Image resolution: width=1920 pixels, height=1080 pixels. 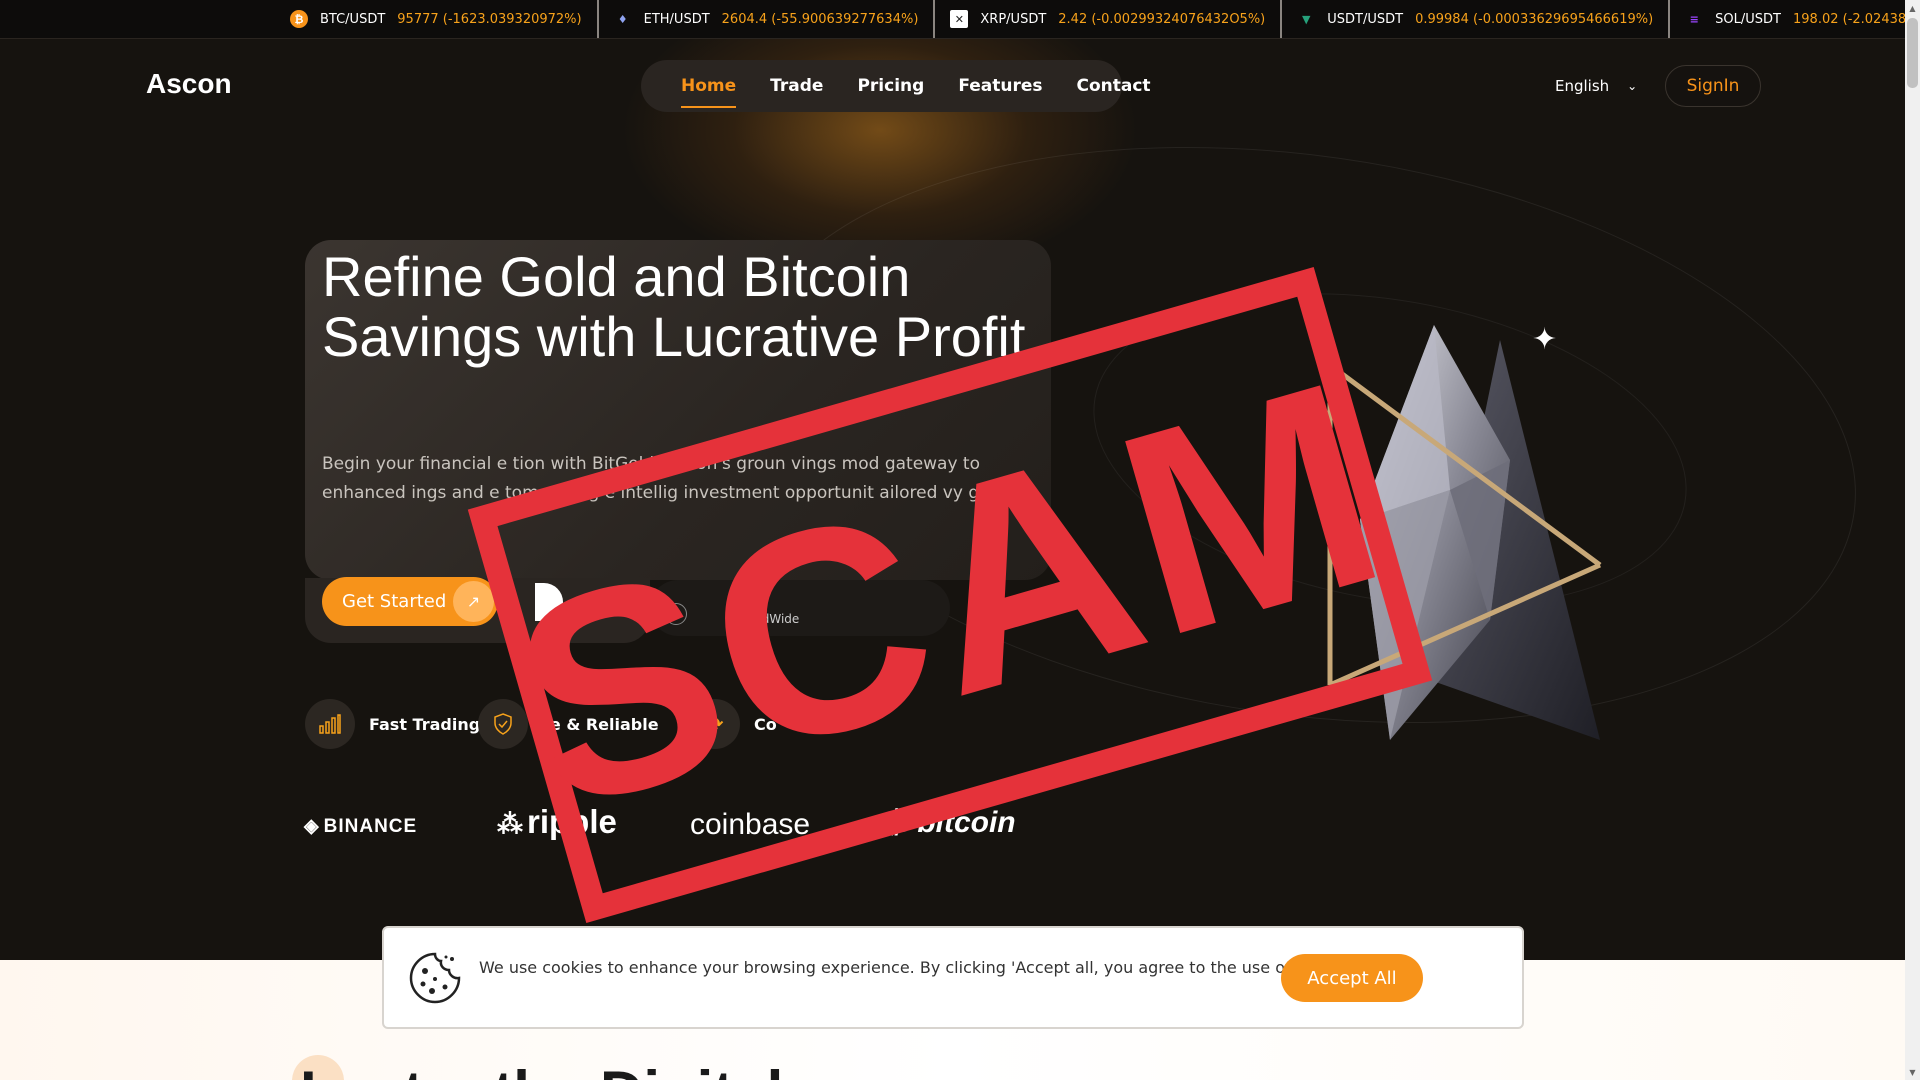 What do you see at coordinates (622, 19) in the screenshot?
I see `ethereum-icon: ♦` at bounding box center [622, 19].